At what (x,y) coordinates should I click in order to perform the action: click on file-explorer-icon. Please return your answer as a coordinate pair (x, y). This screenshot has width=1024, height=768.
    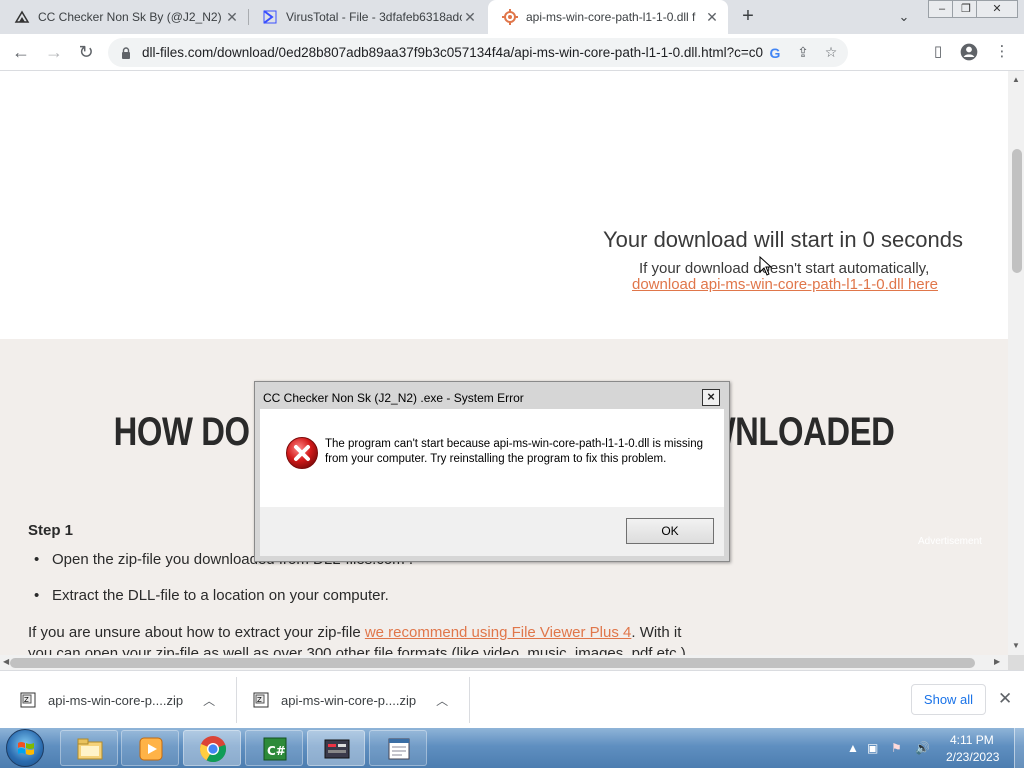
    Looking at the image, I should click on (90, 749).